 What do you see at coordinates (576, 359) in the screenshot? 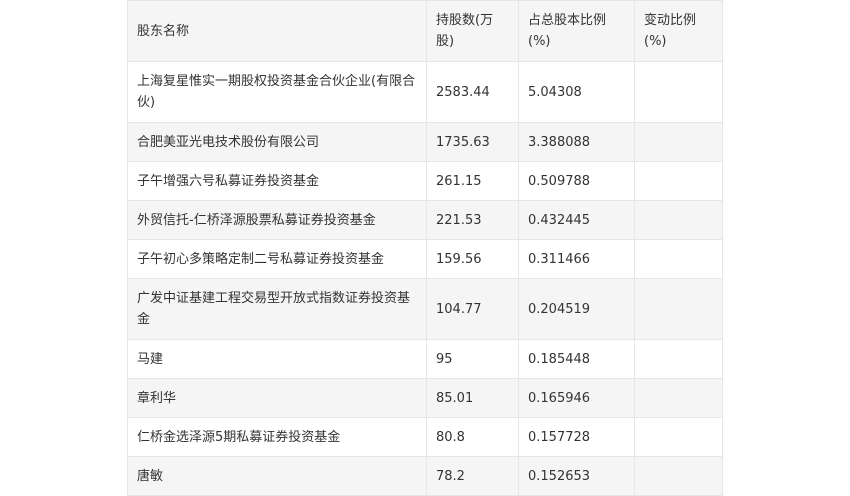
I see `cell-ratio: 0.185448` at bounding box center [576, 359].